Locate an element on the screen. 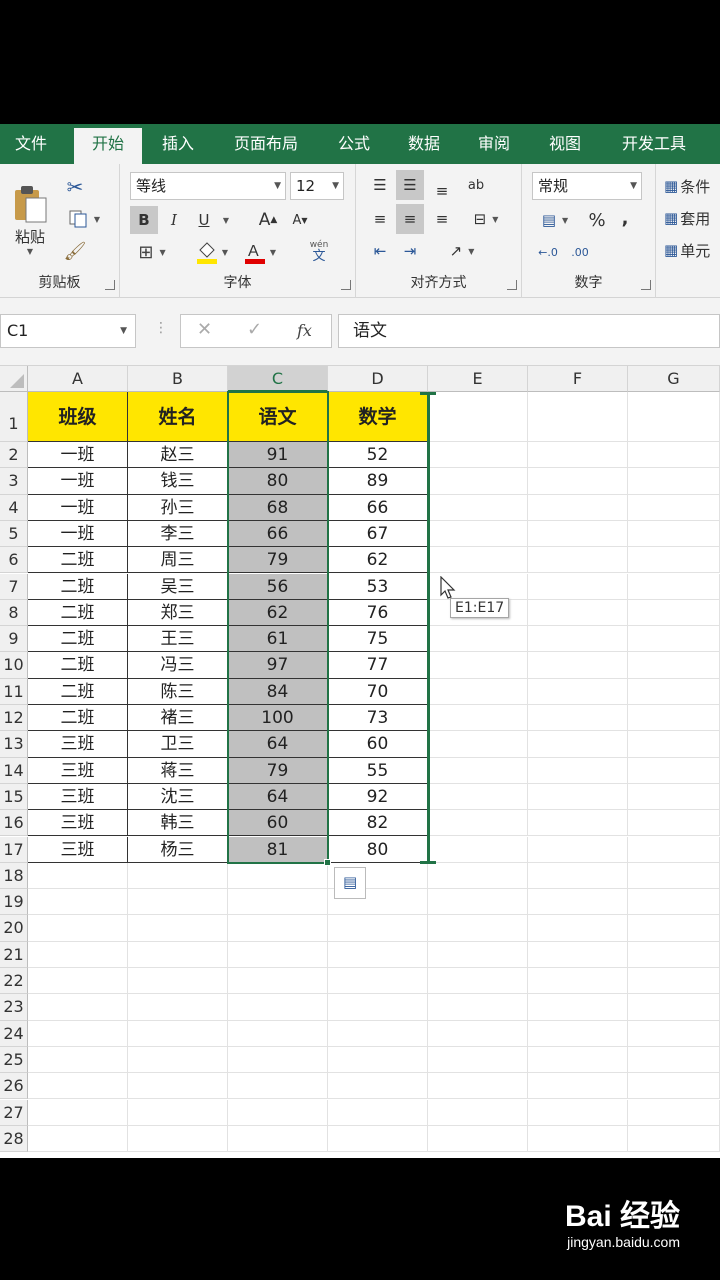 This screenshot has width=720, height=1280. row-header: 9 is located at coordinates (14, 639).